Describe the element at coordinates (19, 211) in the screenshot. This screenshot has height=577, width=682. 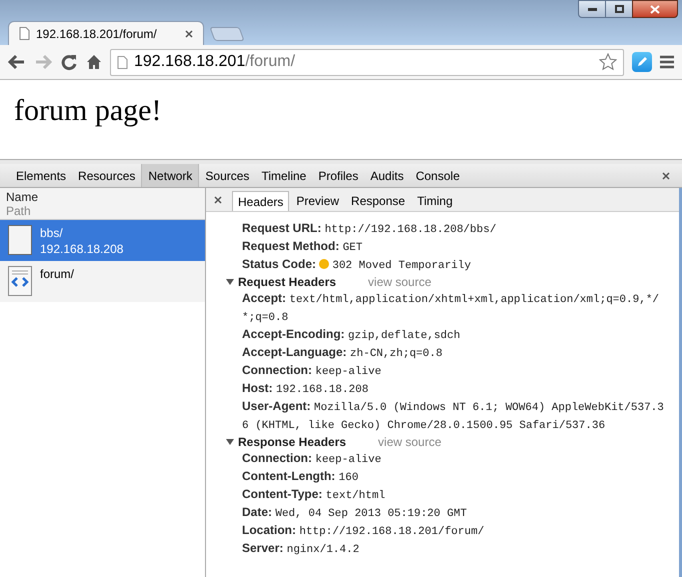
I see `column-subtitle: Path` at that location.